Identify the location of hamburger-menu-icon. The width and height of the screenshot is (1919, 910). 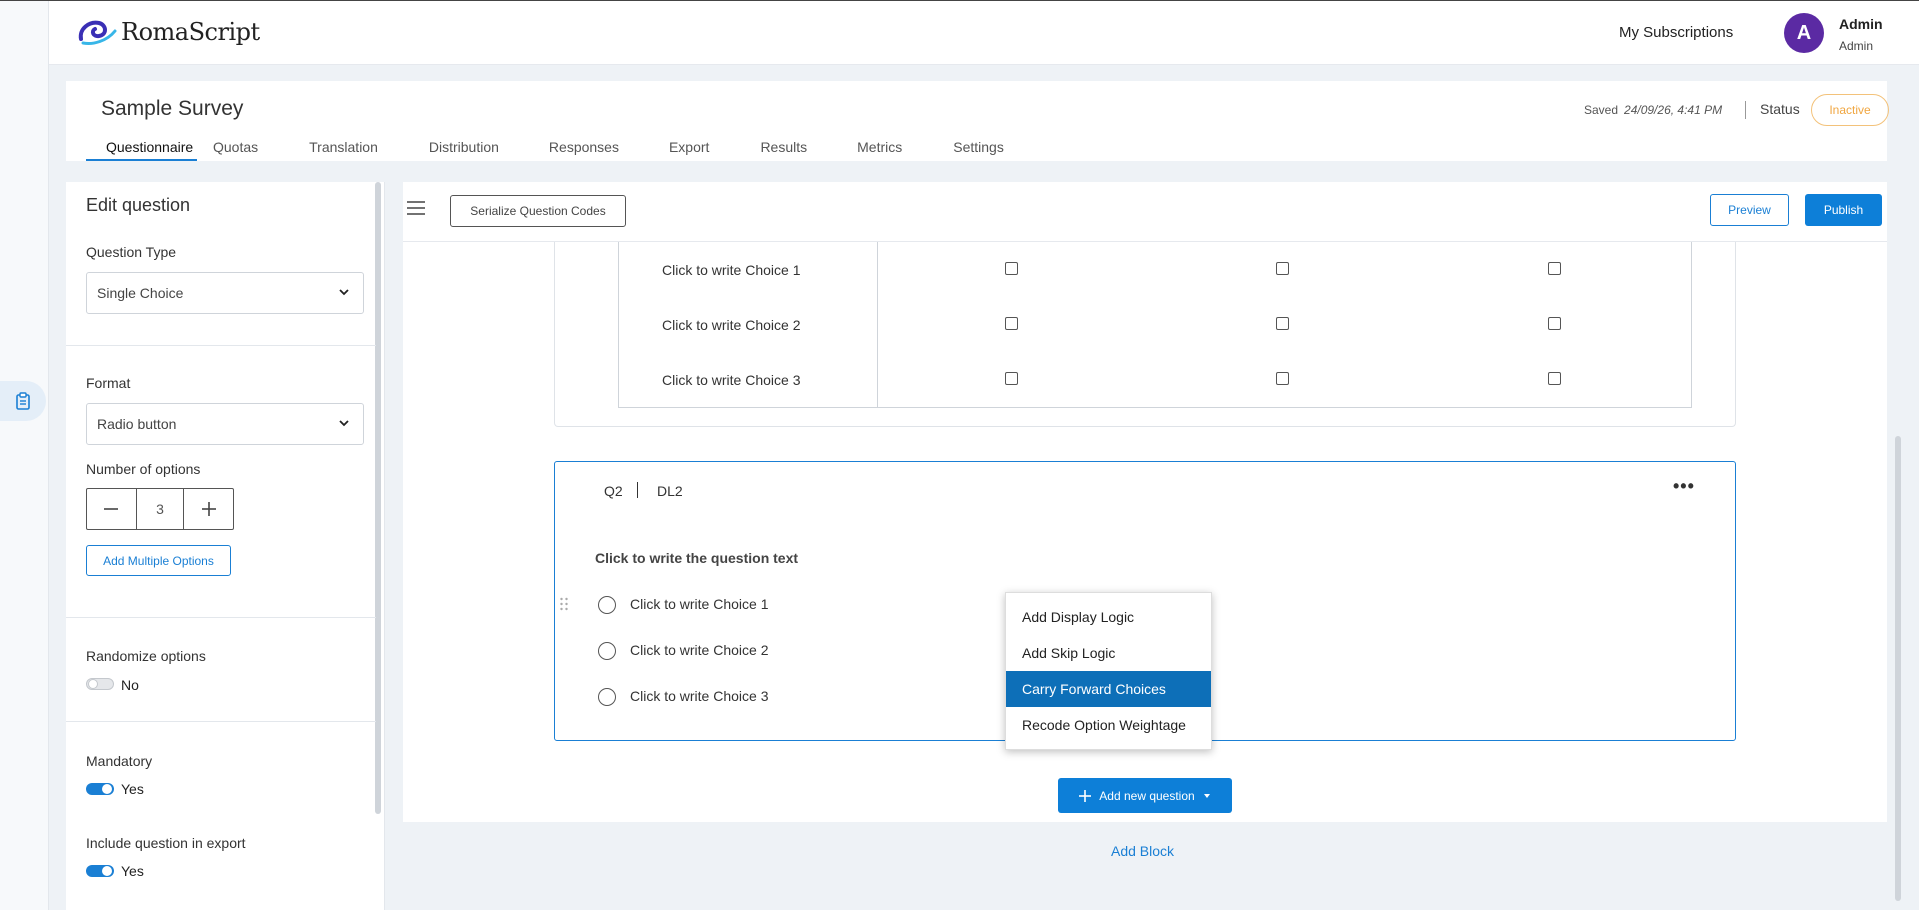
(416, 208).